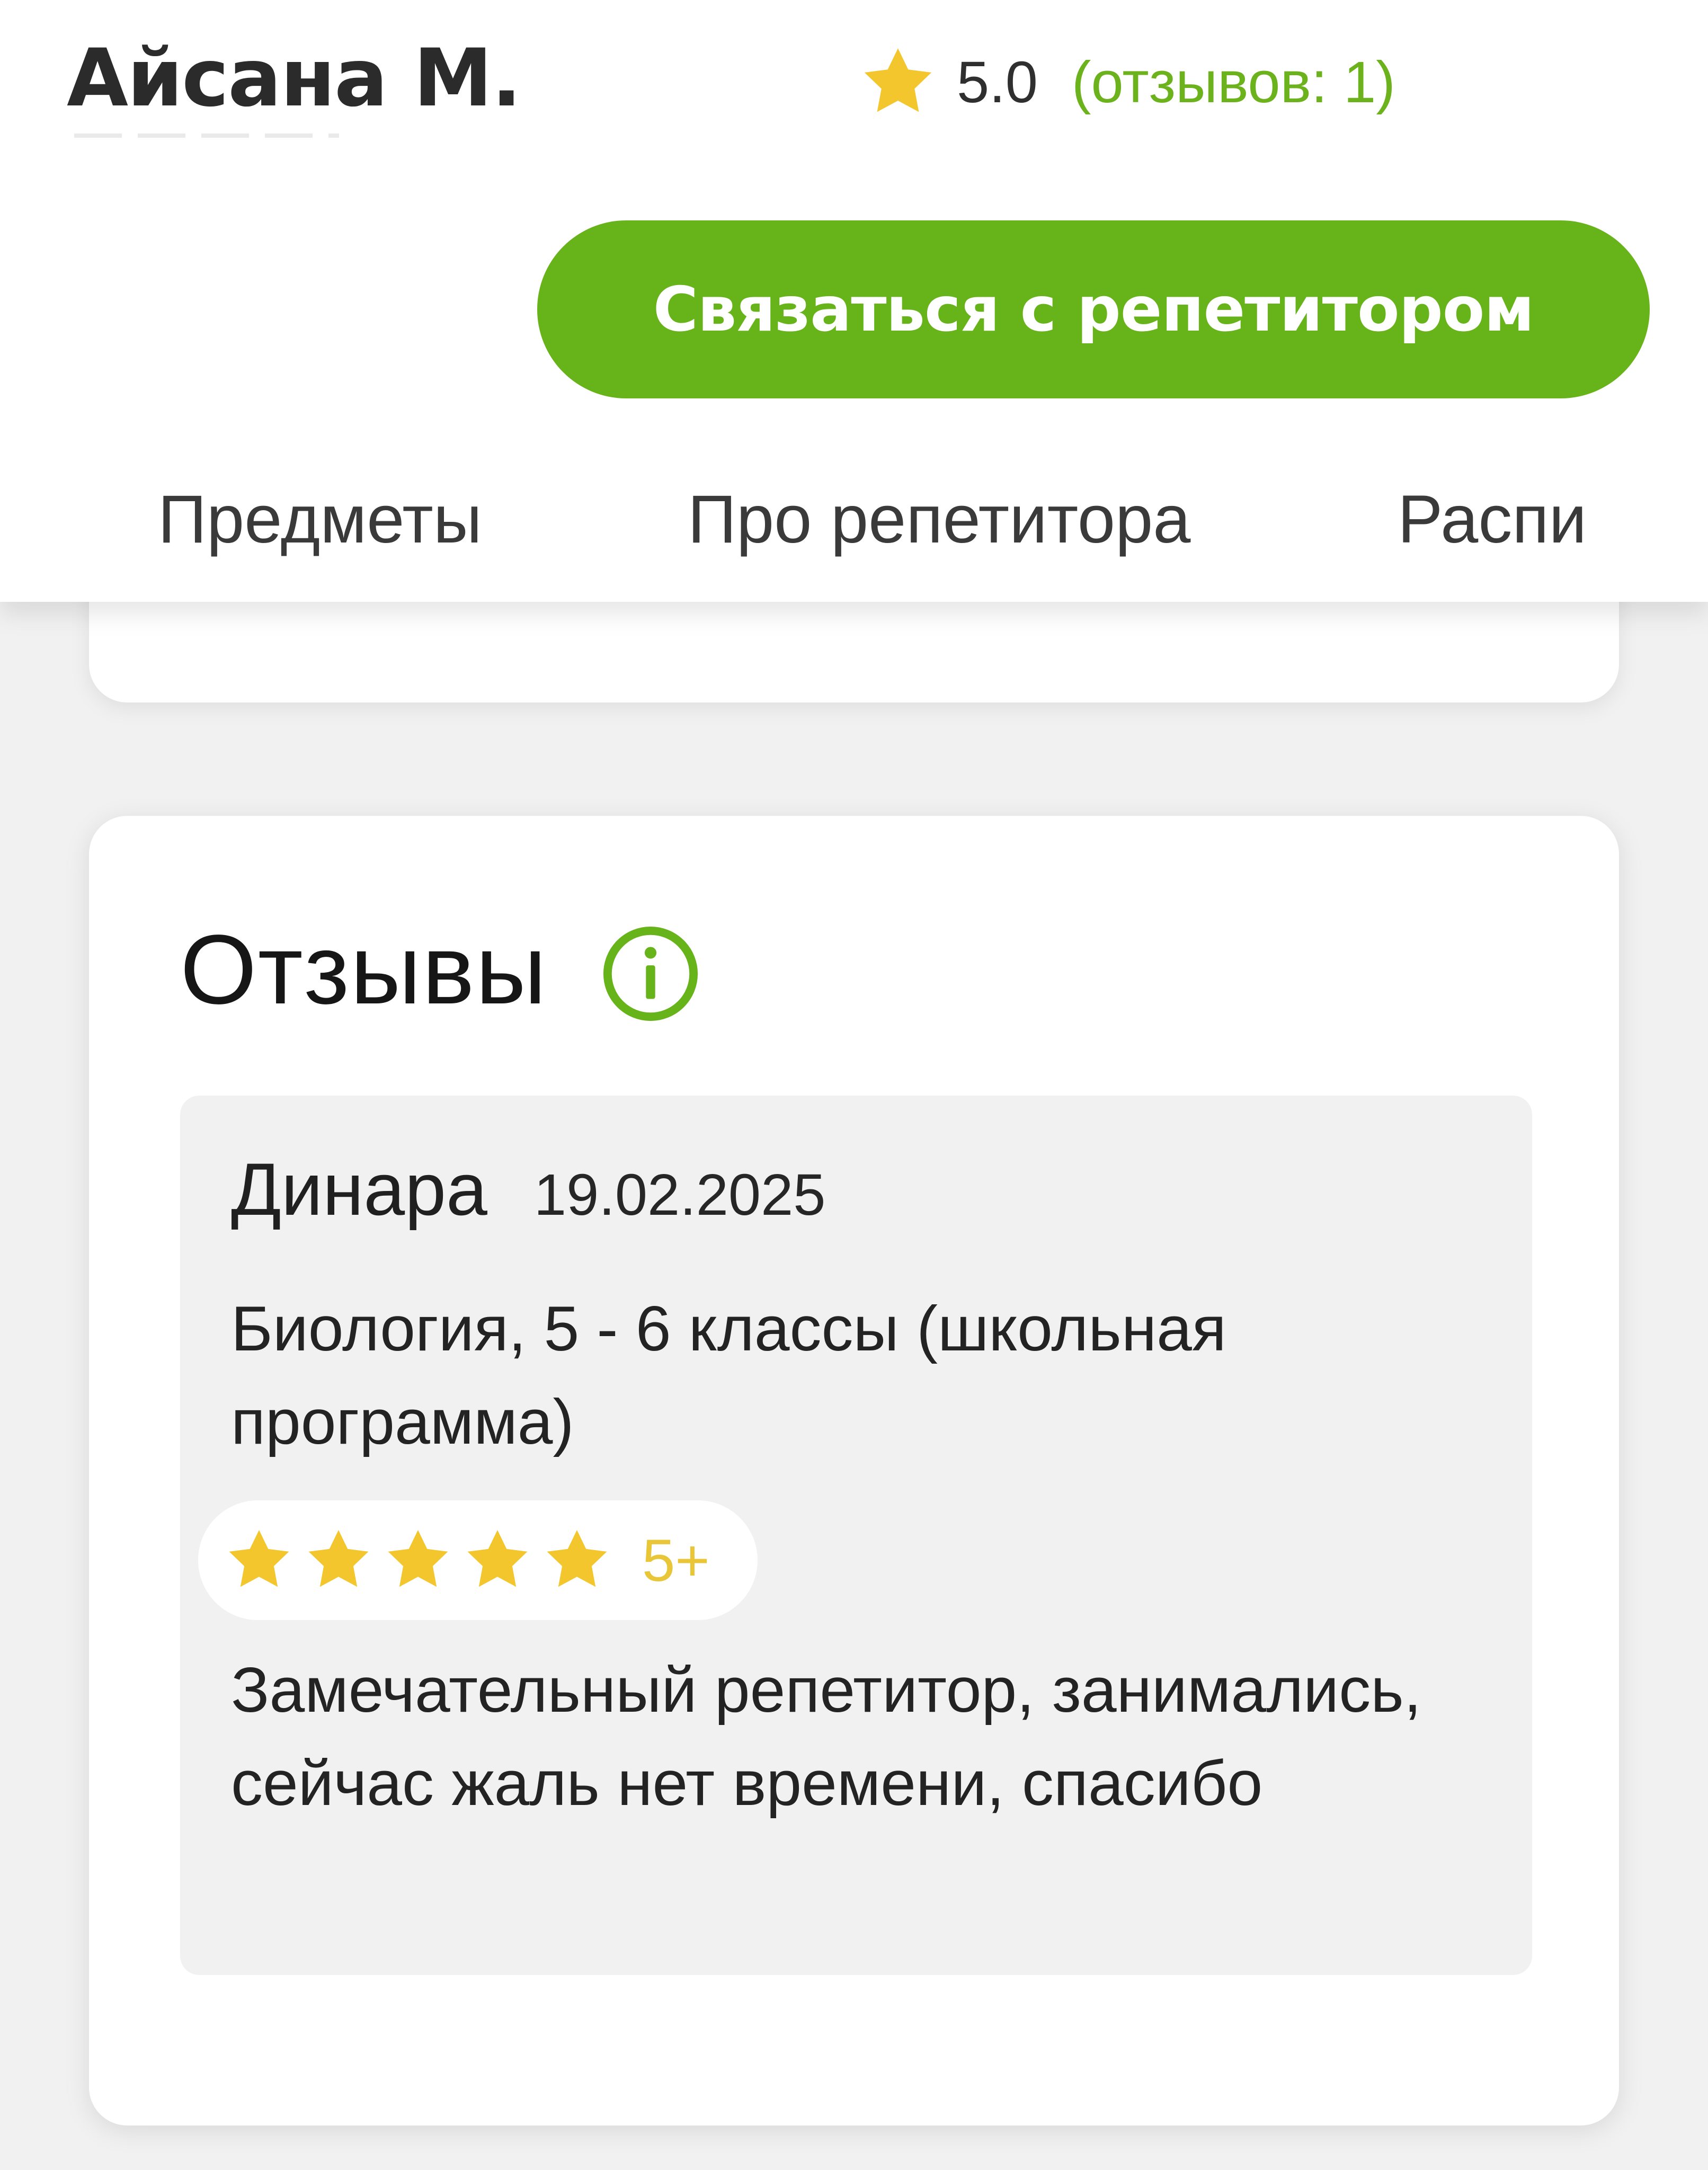 The width and height of the screenshot is (1708, 2170). What do you see at coordinates (679, 1195) in the screenshot?
I see `review-date: 19.02.2025` at bounding box center [679, 1195].